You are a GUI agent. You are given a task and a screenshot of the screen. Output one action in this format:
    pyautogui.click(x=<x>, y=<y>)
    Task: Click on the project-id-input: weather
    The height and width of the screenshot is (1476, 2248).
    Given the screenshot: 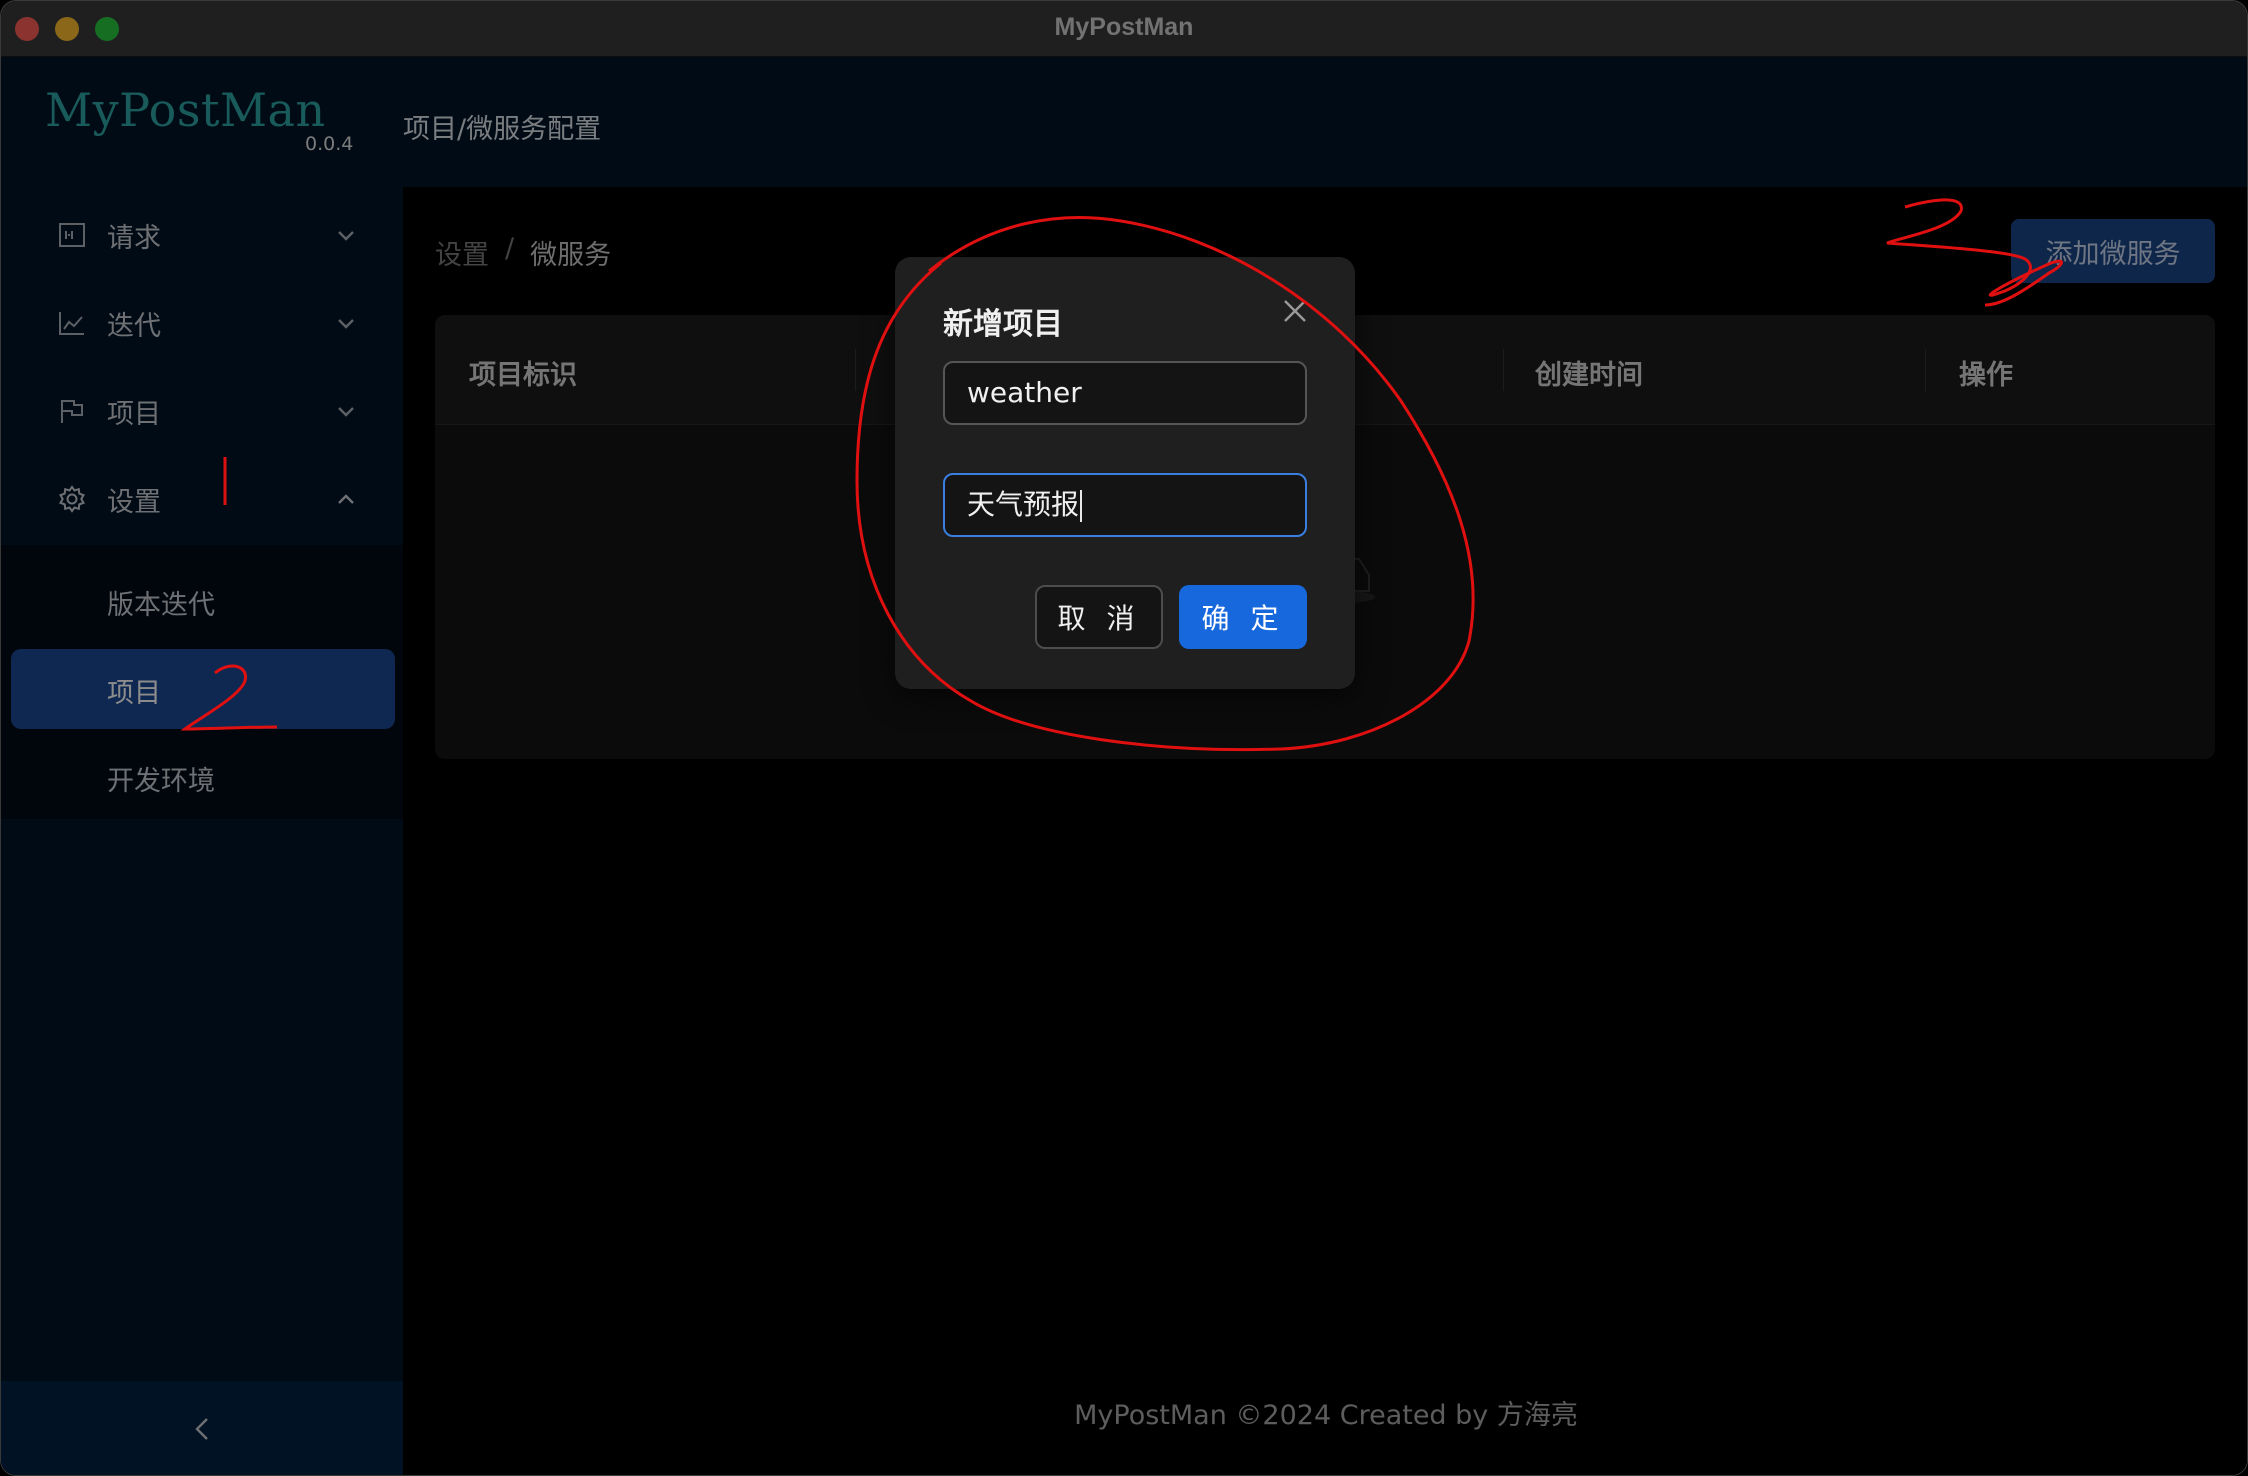 What is the action you would take?
    pyautogui.click(x=1125, y=393)
    